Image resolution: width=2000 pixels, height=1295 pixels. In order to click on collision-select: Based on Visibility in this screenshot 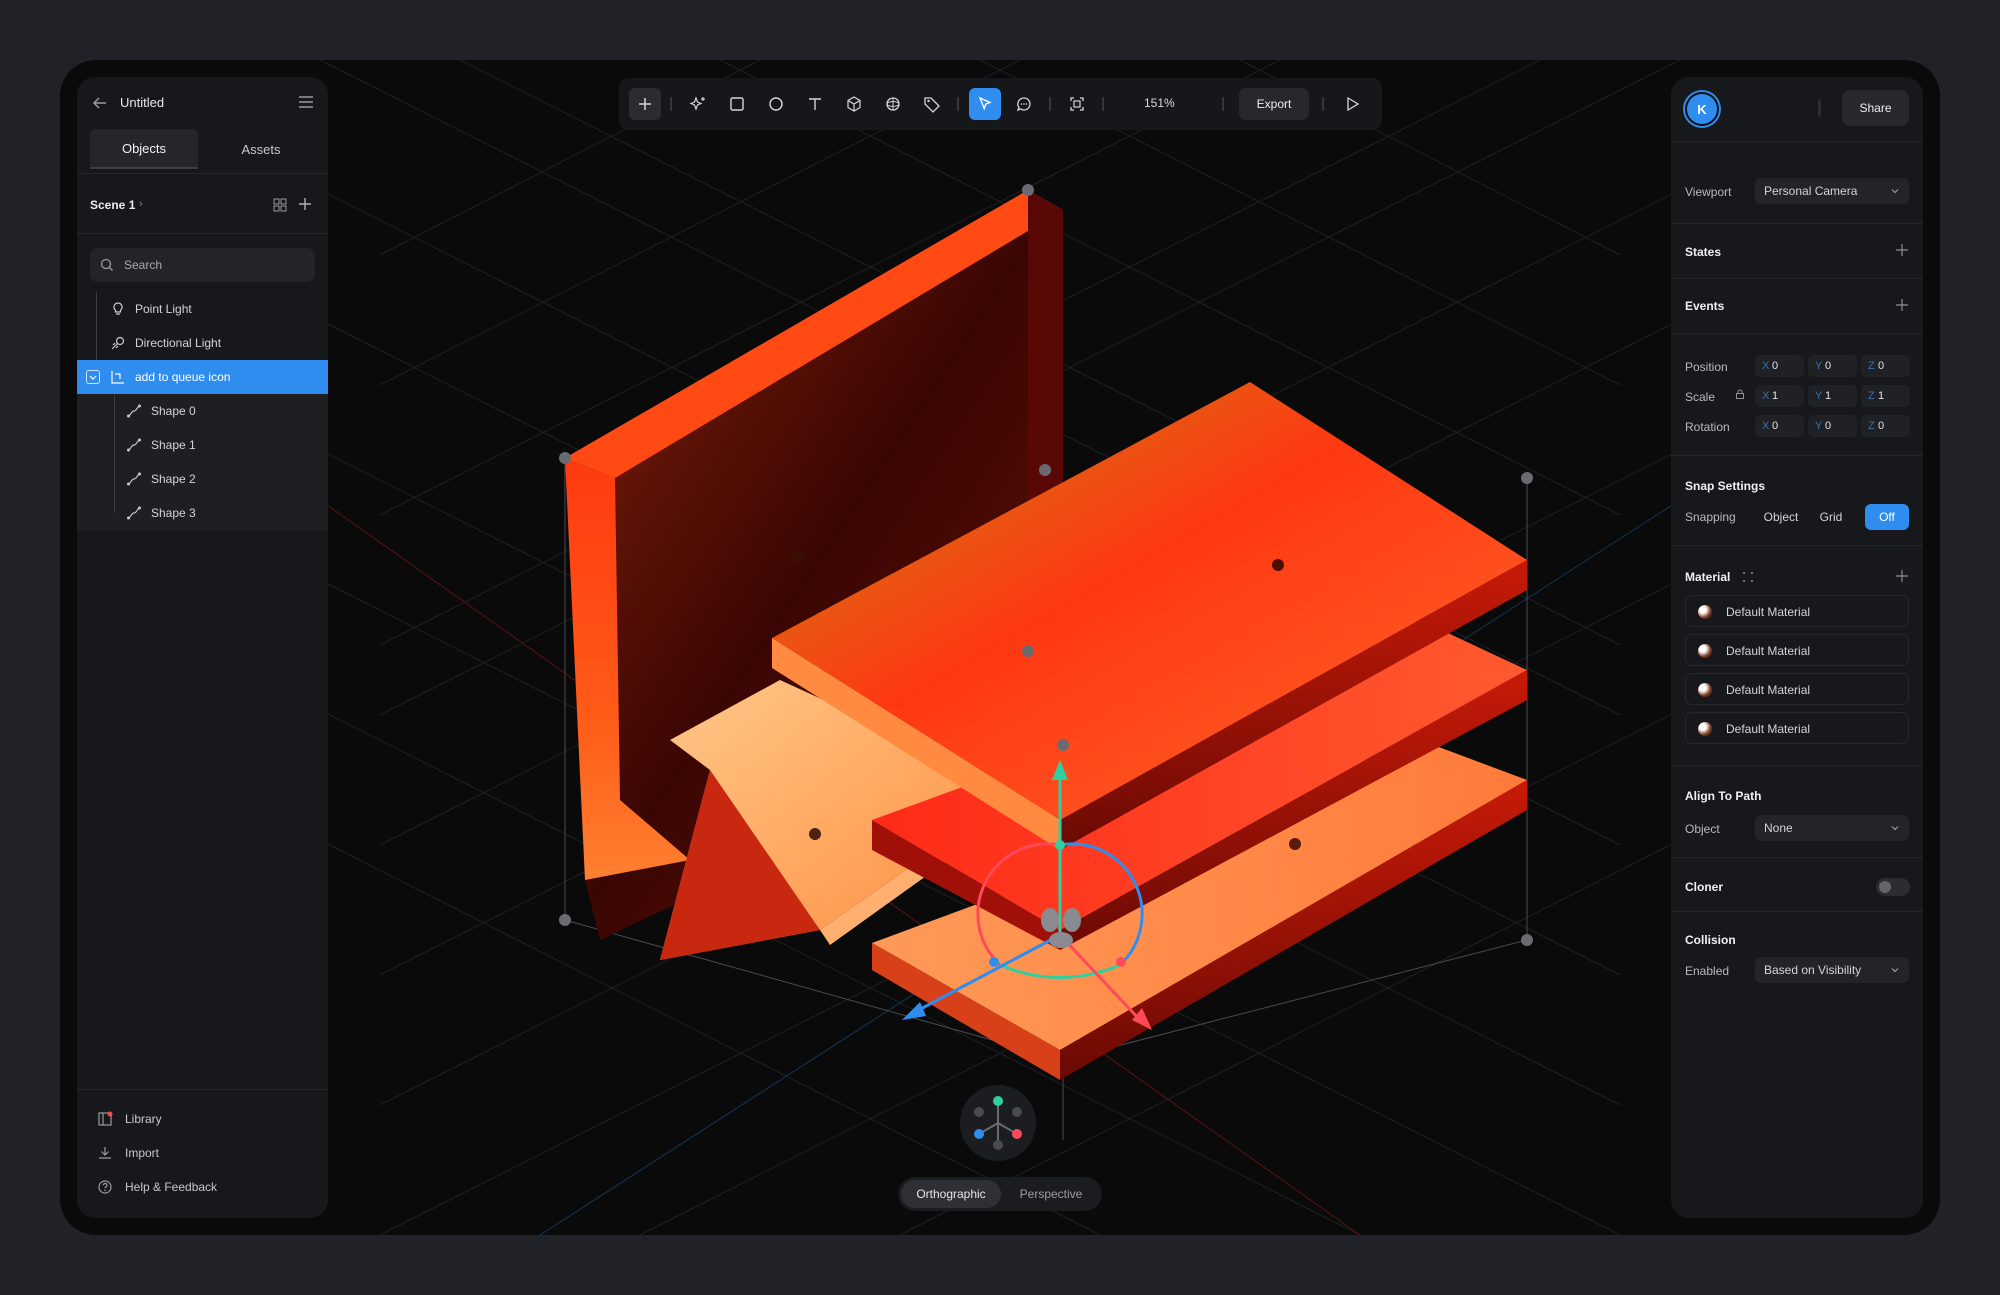, I will do `click(1832, 970)`.